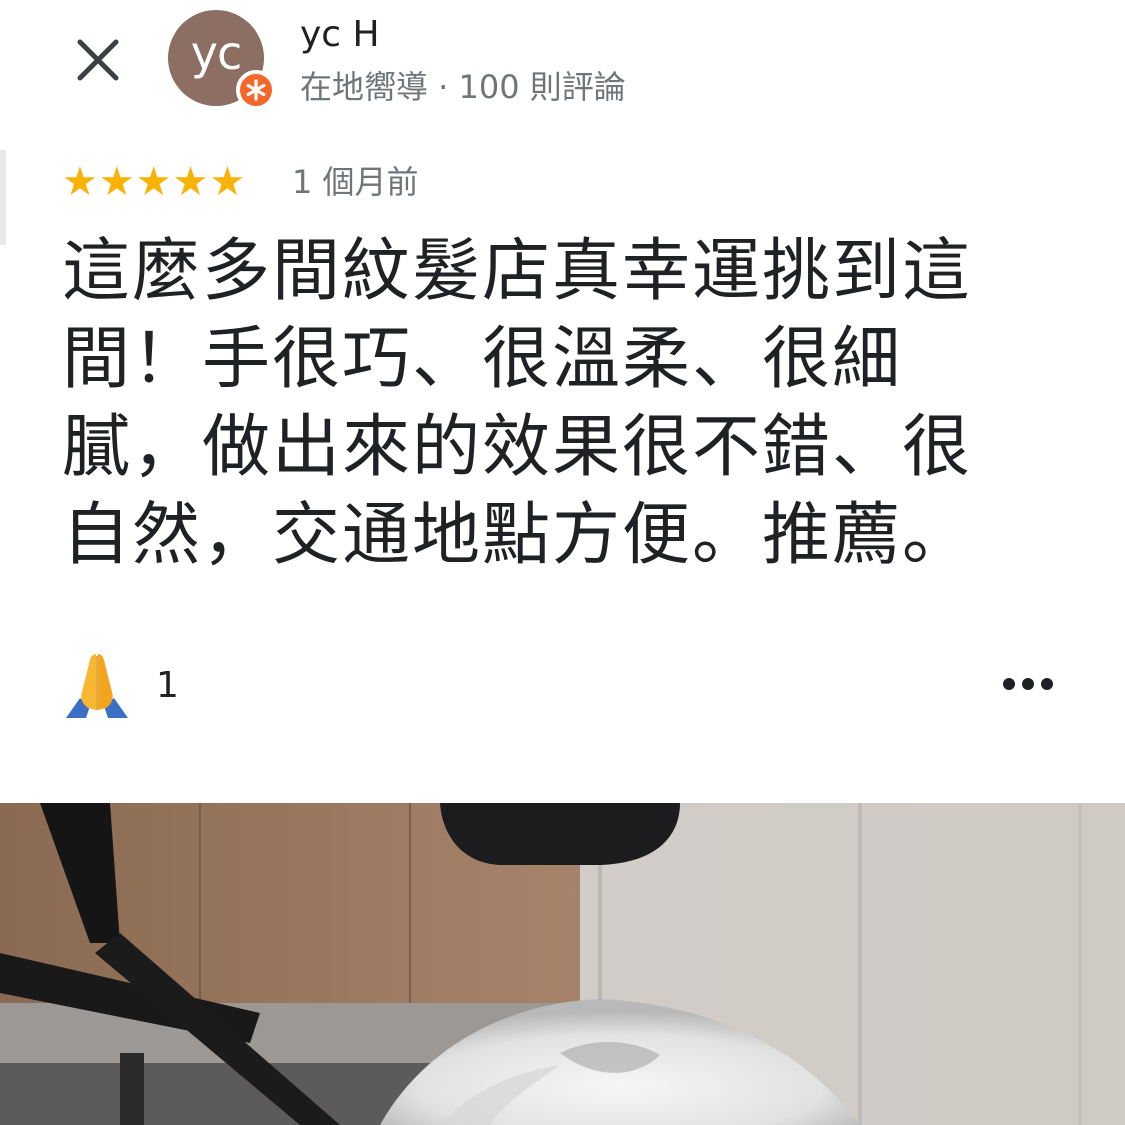 The height and width of the screenshot is (1125, 1125). What do you see at coordinates (355, 182) in the screenshot?
I see `review-date: 1 個月前` at bounding box center [355, 182].